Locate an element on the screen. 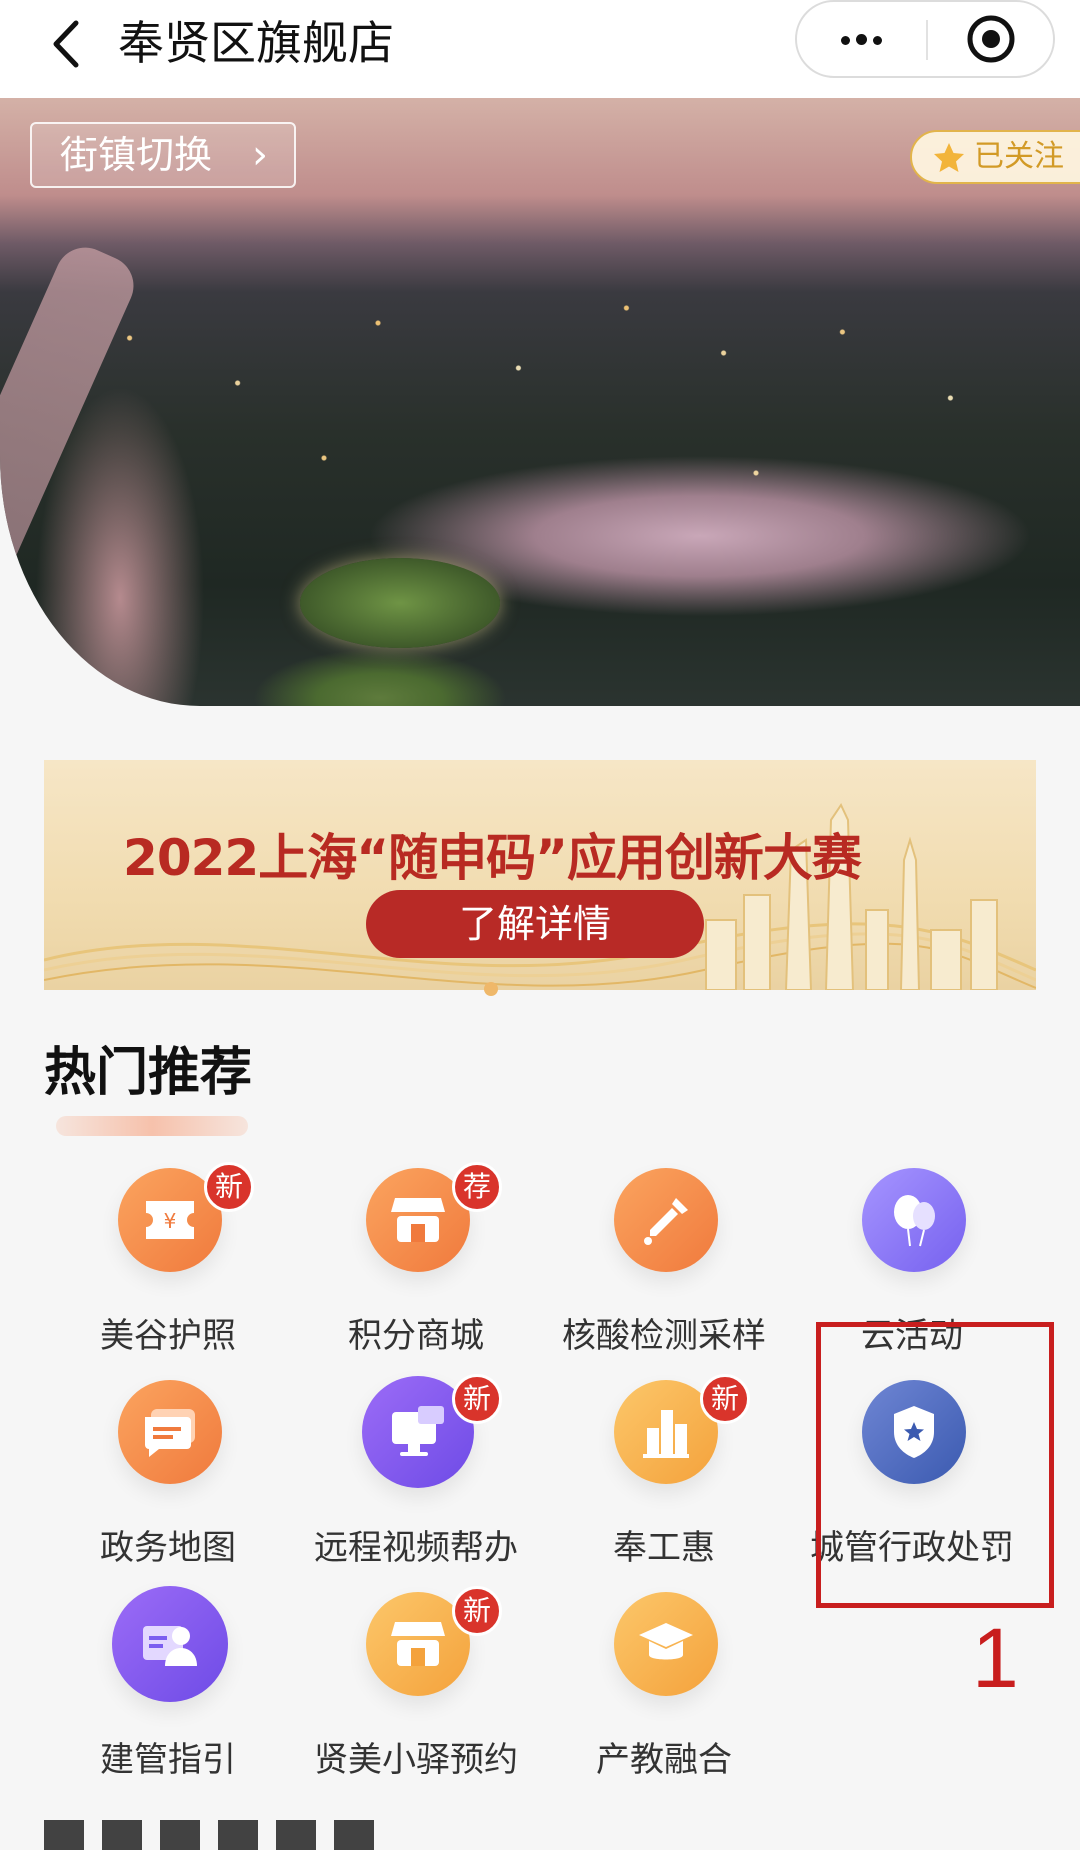  service-item-industry-education: 产教融合 is located at coordinates (664, 1692).